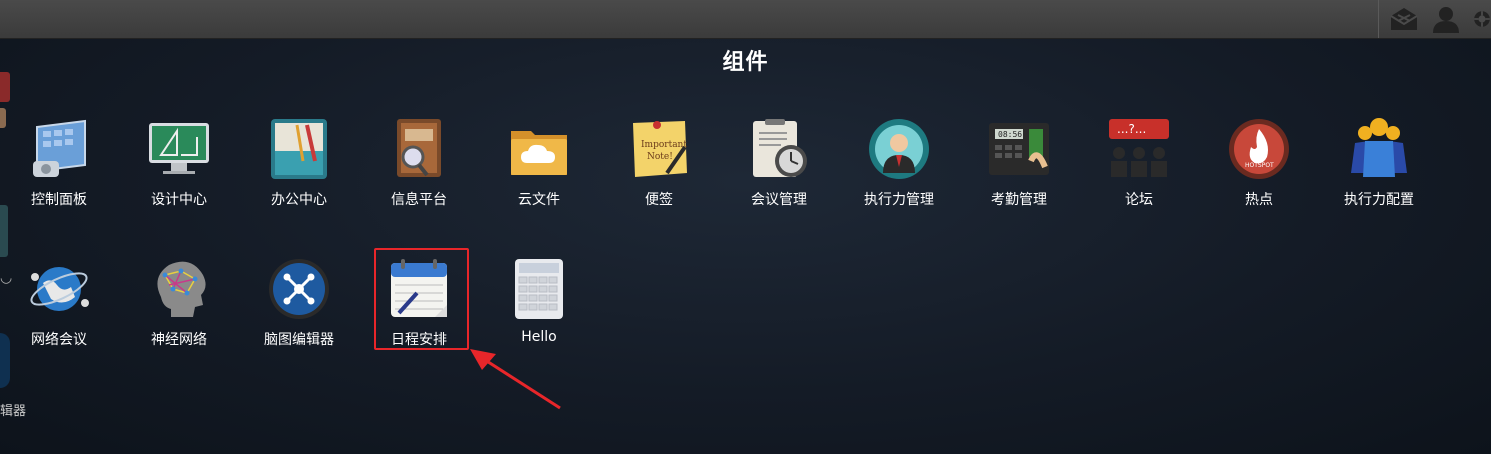  What do you see at coordinates (179, 340) in the screenshot?
I see `app-label: 神经网络` at bounding box center [179, 340].